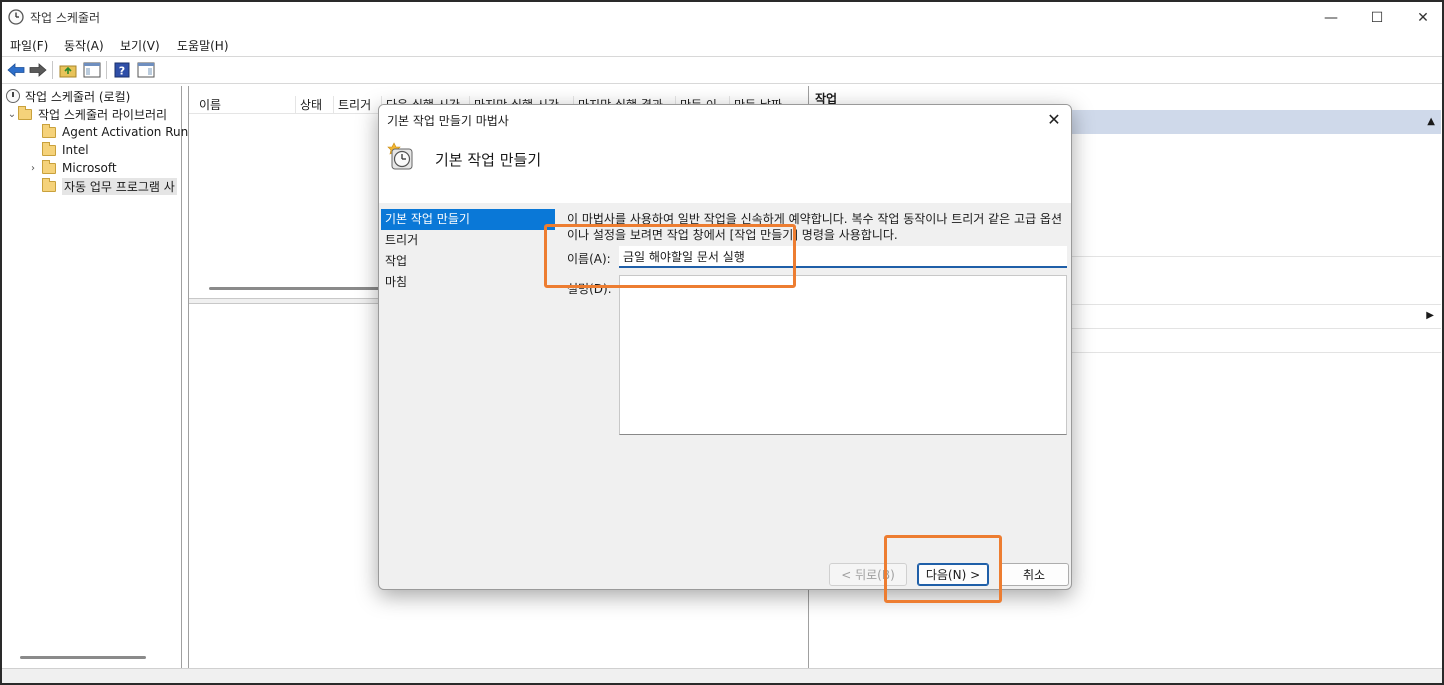 Image resolution: width=1444 pixels, height=685 pixels. I want to click on tree-item-label: Agent Activation Run, so click(125, 132).